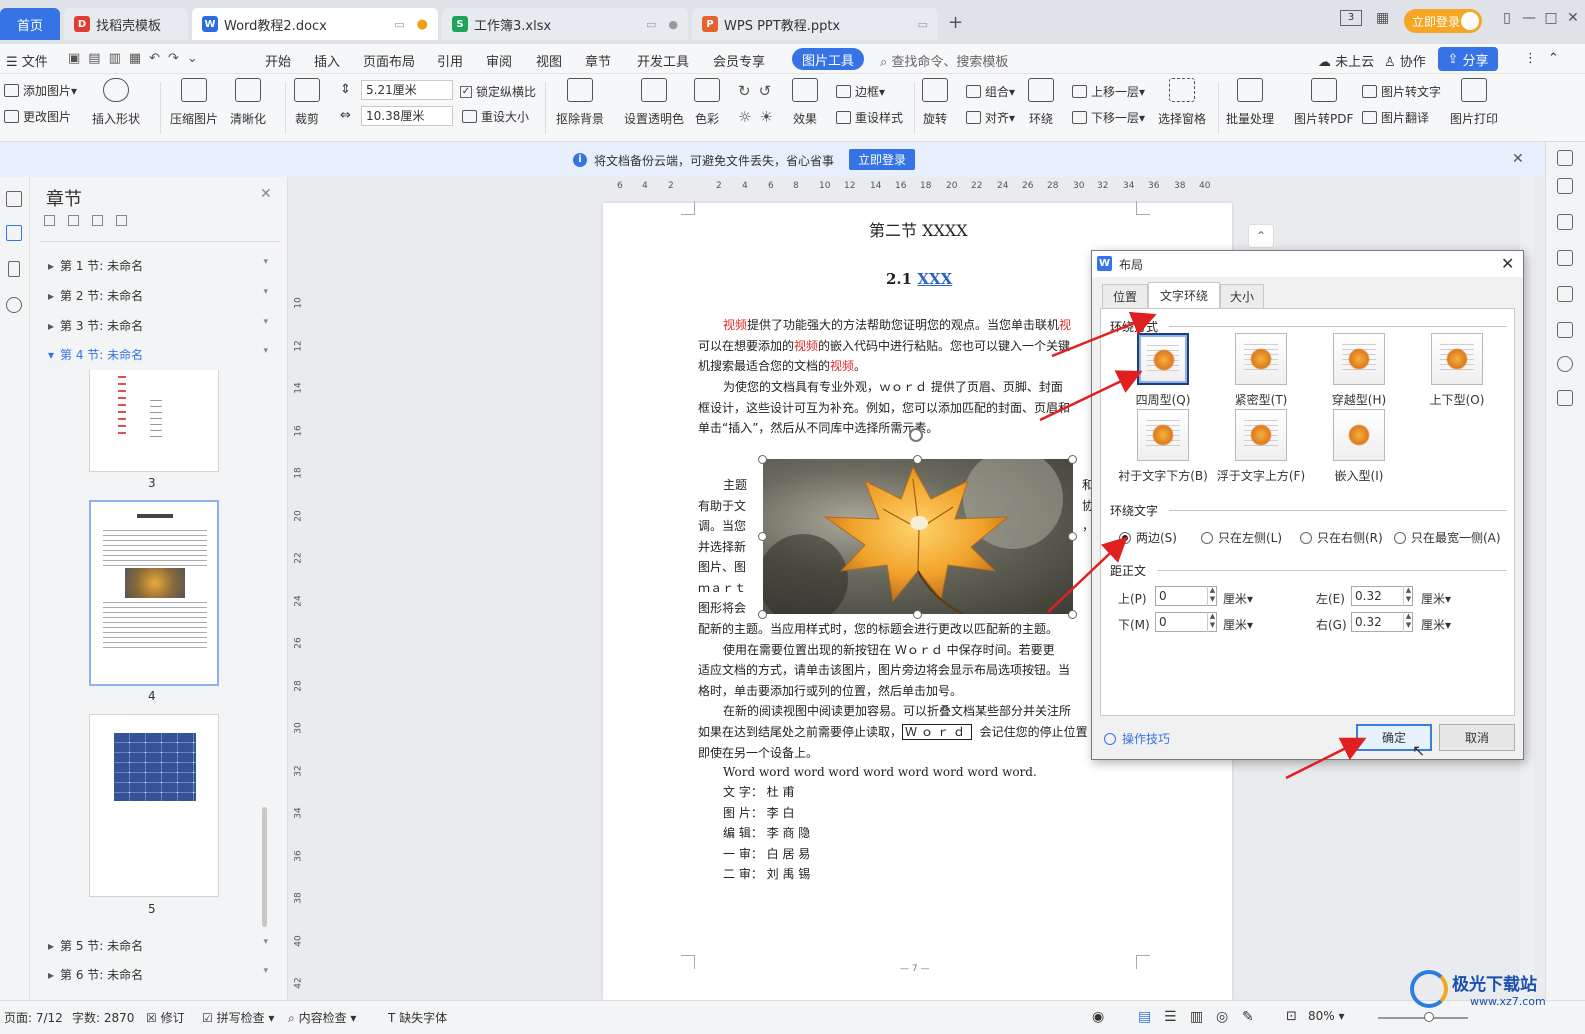  What do you see at coordinates (1351, 18) in the screenshot?
I see `page-counter-icon: 3` at bounding box center [1351, 18].